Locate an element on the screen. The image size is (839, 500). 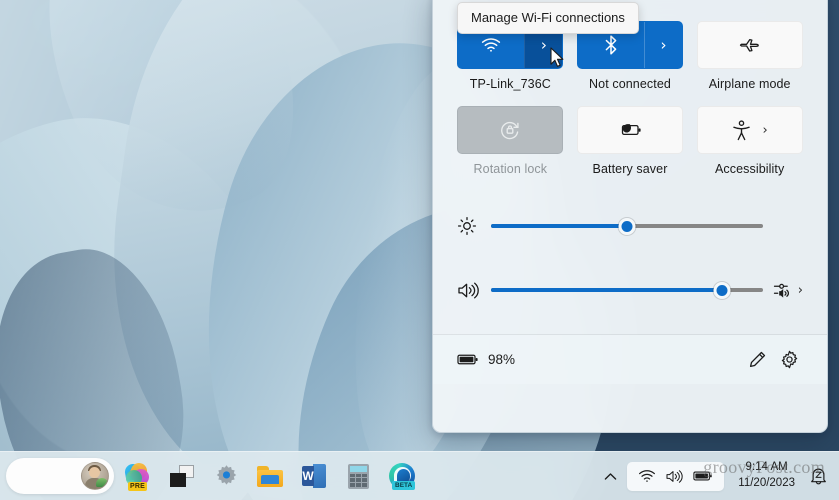
battery-leaf-icon is located at coordinates (631, 130).